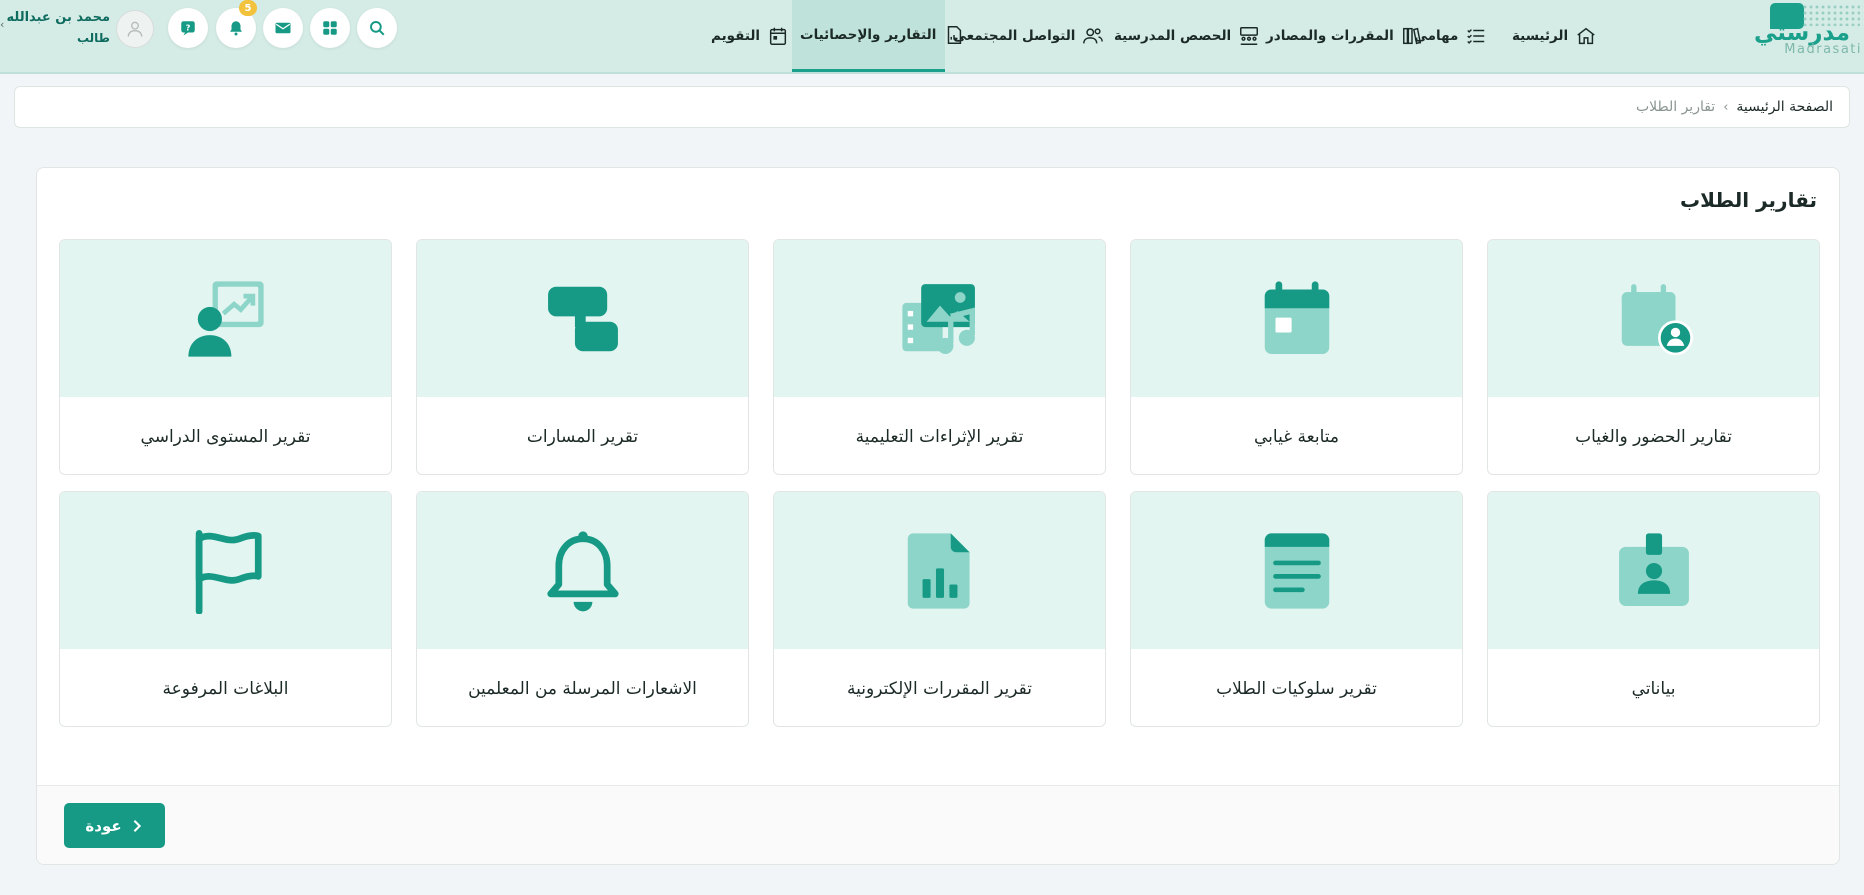 The image size is (1864, 895). I want to click on card-label: الاشعارات المرسلة من المعلمين, so click(582, 688).